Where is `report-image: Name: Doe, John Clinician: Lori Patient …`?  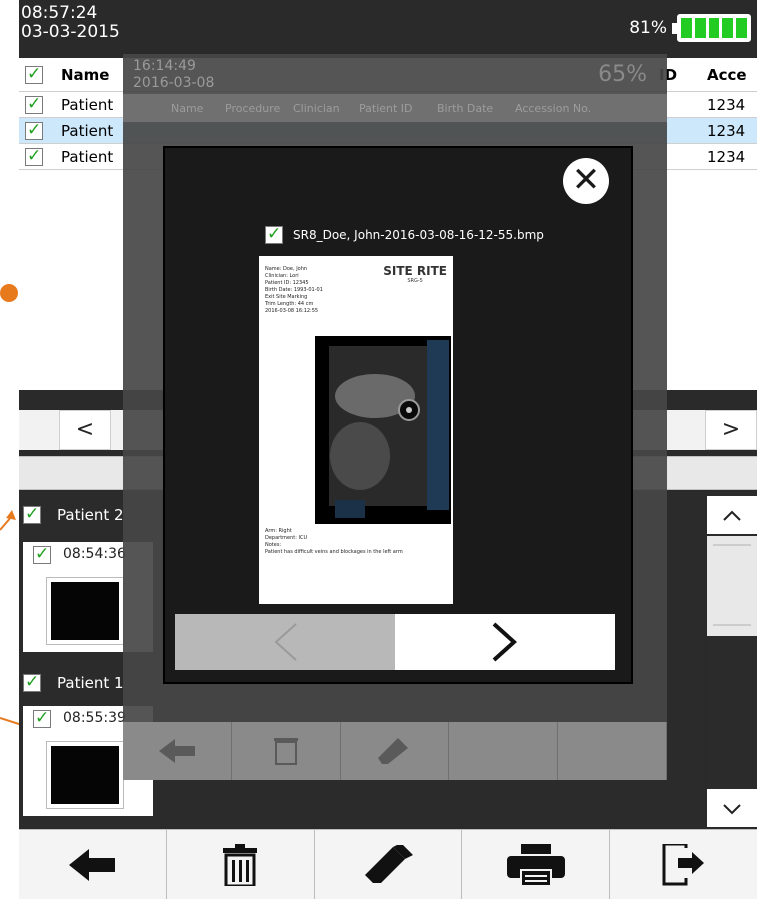
report-image: Name: Doe, John Clinician: Lori Patient … is located at coordinates (356, 430).